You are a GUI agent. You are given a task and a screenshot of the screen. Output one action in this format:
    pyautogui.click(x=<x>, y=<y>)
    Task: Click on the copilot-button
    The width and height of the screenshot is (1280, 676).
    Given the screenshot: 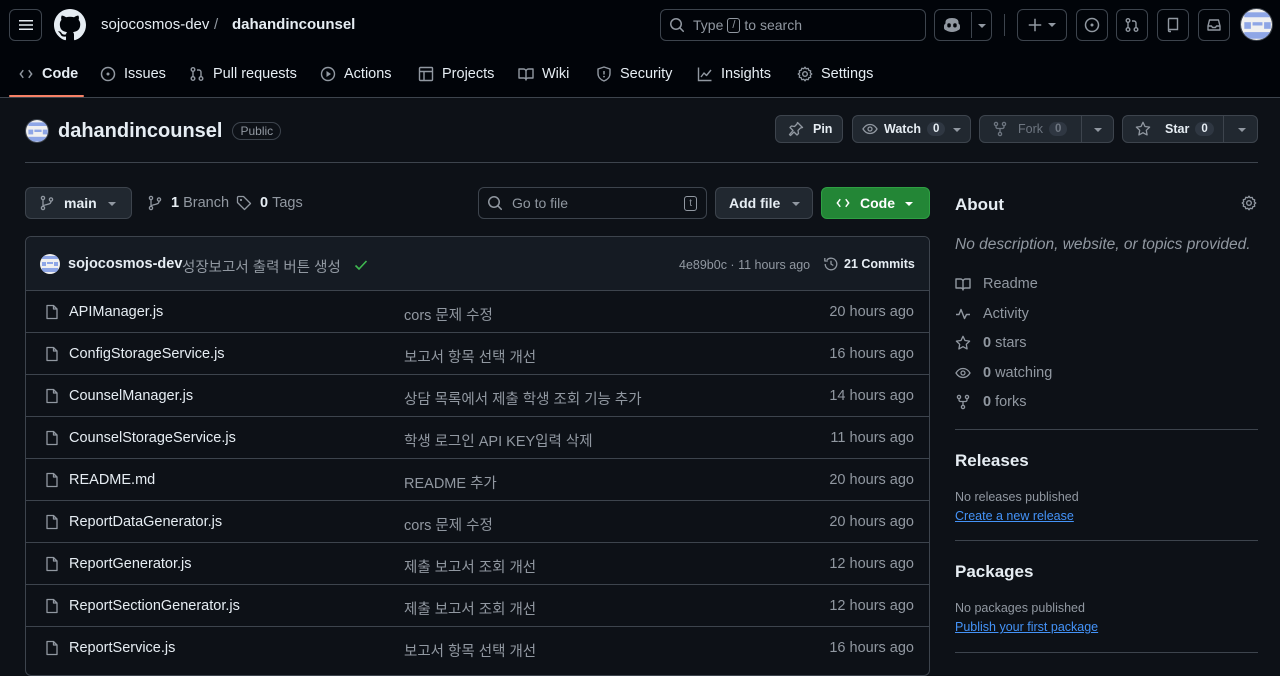 What is the action you would take?
    pyautogui.click(x=963, y=25)
    